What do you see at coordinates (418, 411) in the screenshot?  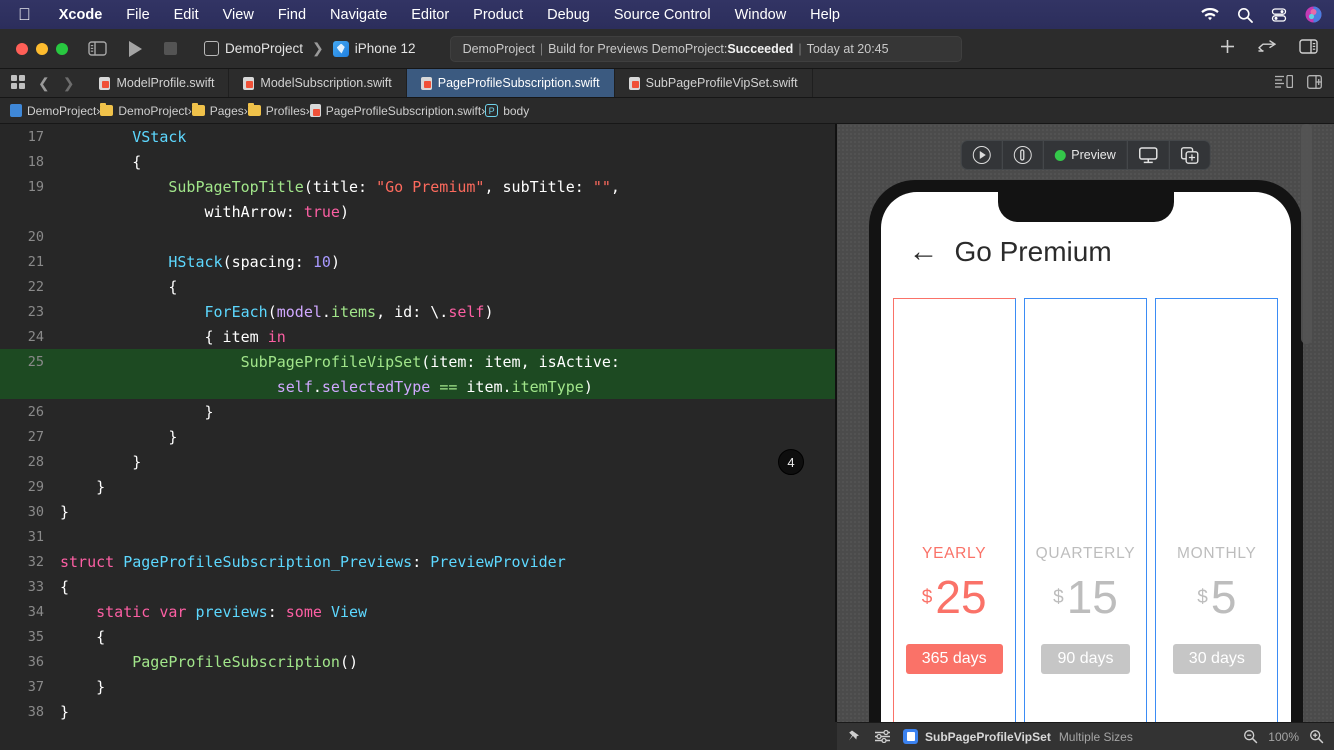 I see `code-line: 26 }` at bounding box center [418, 411].